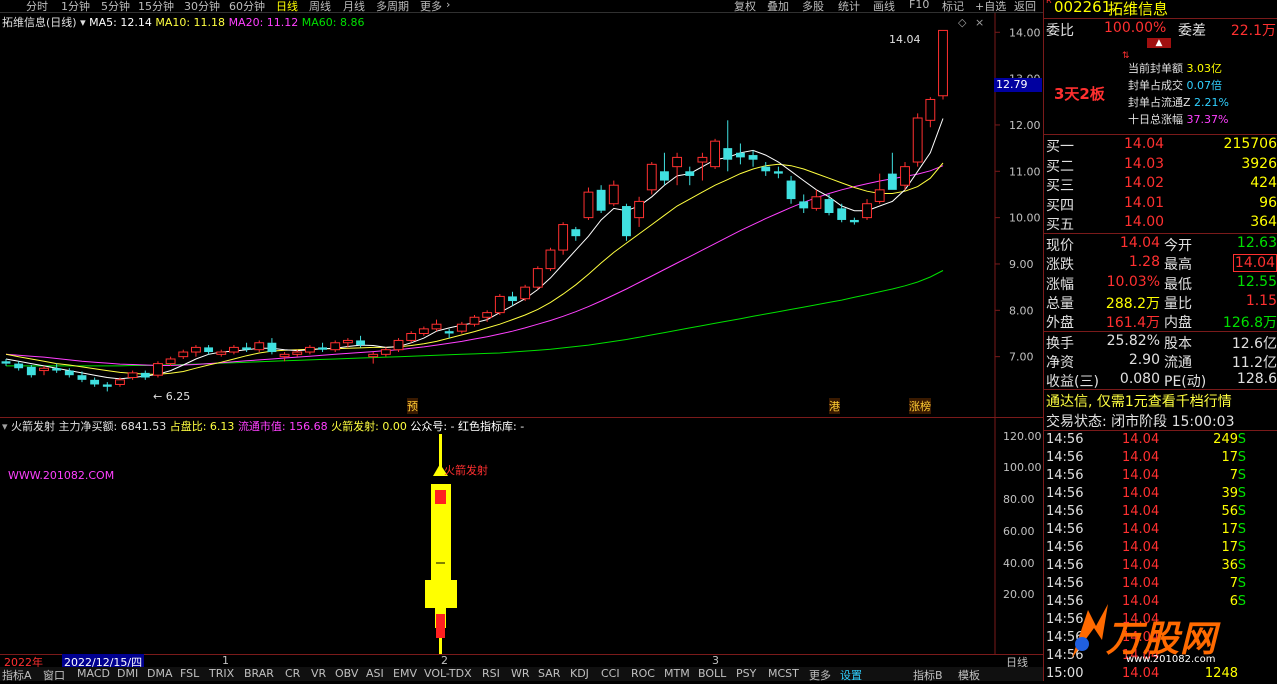 The image size is (1277, 684). I want to click on bid-row: 买一 14.04 215706, so click(1160, 145).